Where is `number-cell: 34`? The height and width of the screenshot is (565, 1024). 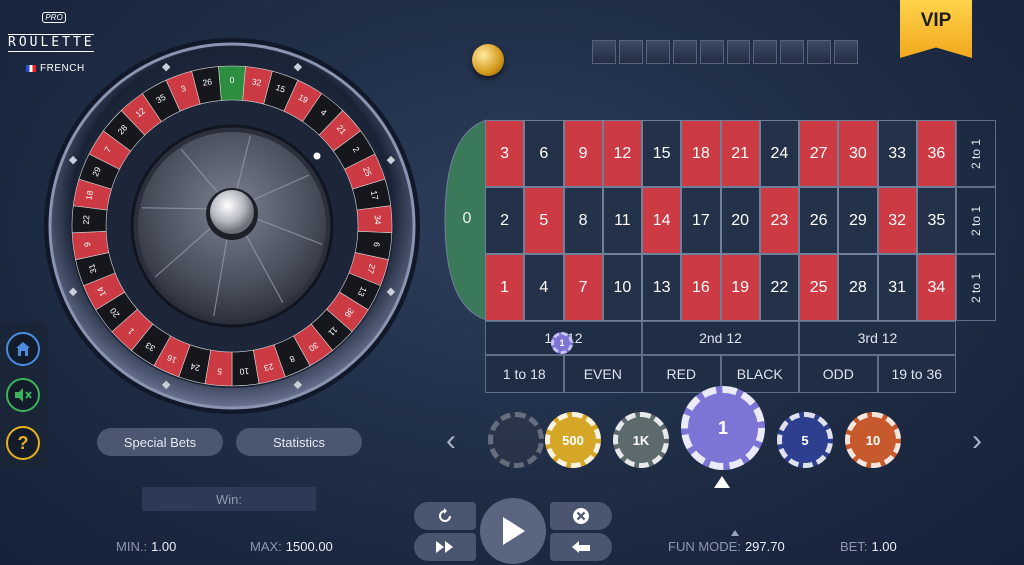
number-cell: 34 is located at coordinates (936, 287).